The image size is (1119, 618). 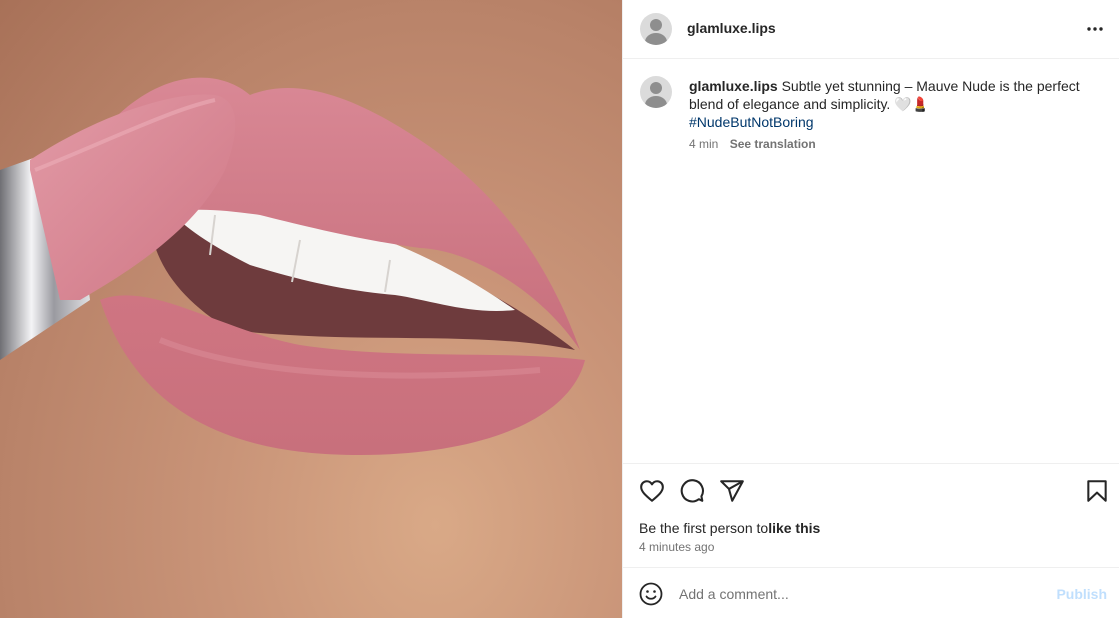 I want to click on likes-summary: Be the first person tolike this, so click(x=729, y=528).